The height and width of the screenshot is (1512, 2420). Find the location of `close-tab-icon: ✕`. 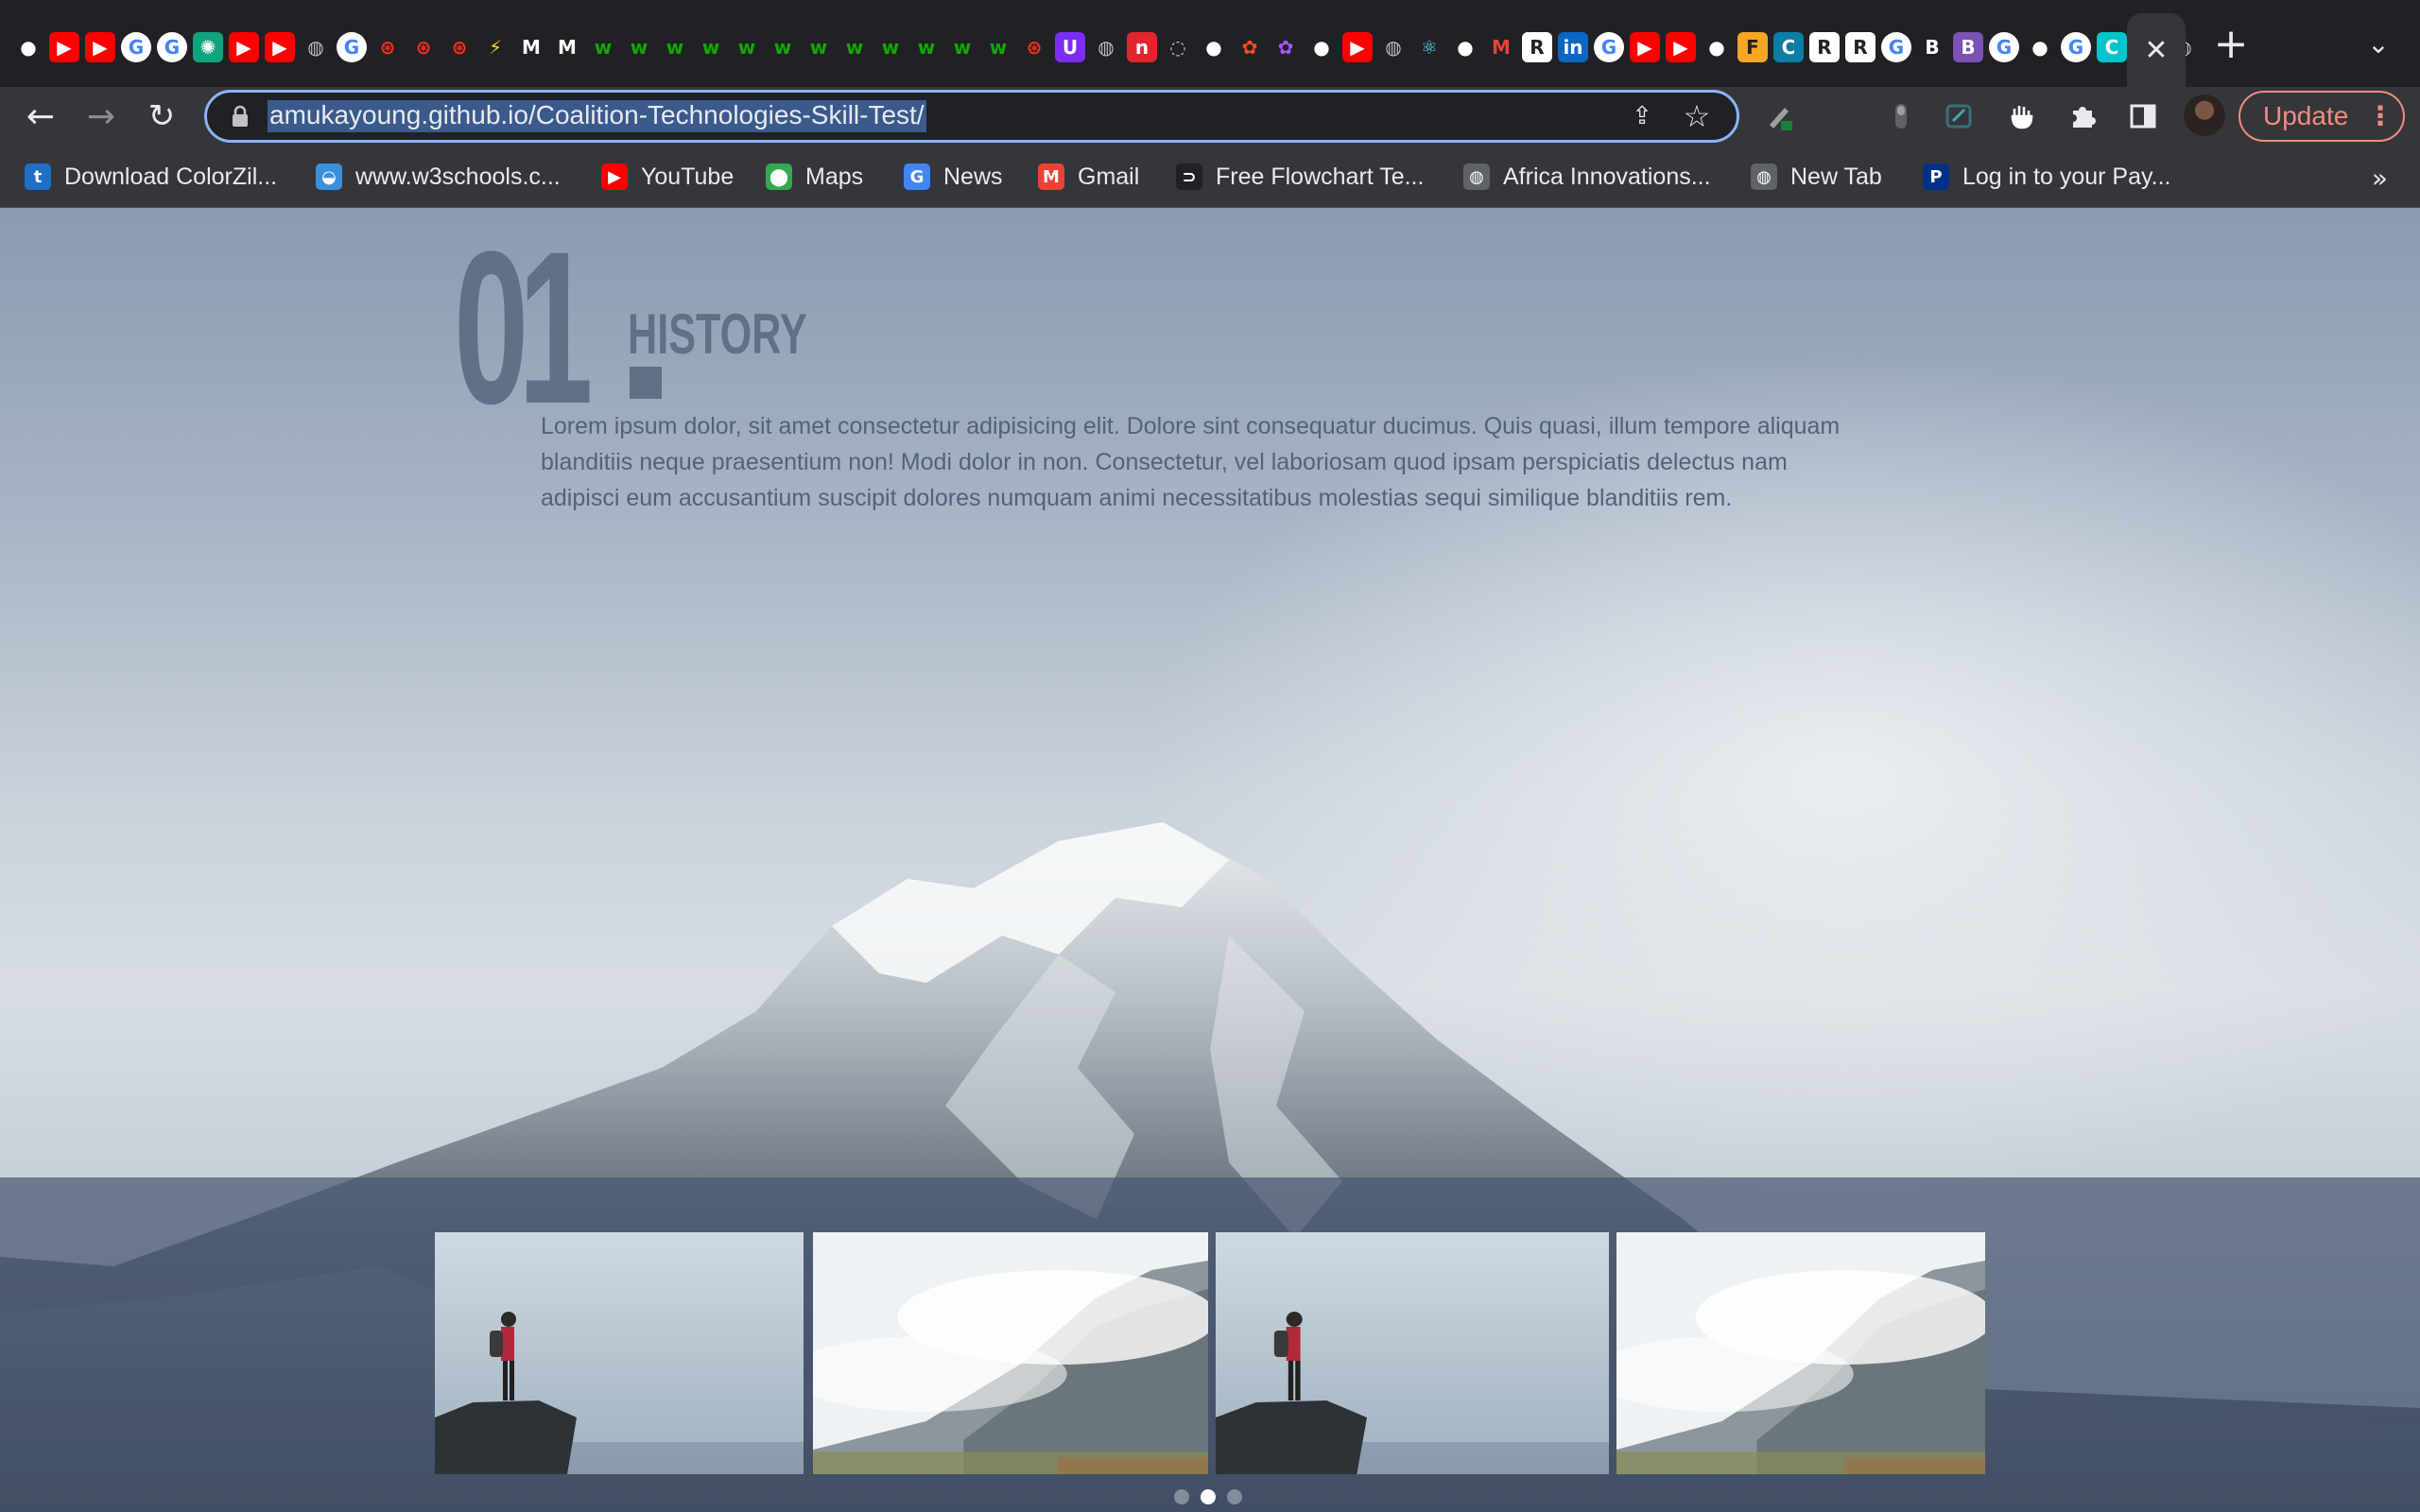

close-tab-icon: ✕ is located at coordinates (2156, 50).